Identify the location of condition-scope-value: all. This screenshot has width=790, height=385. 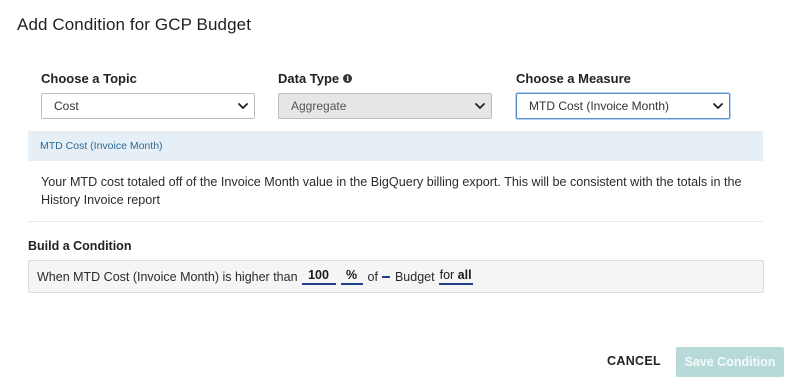
(464, 275).